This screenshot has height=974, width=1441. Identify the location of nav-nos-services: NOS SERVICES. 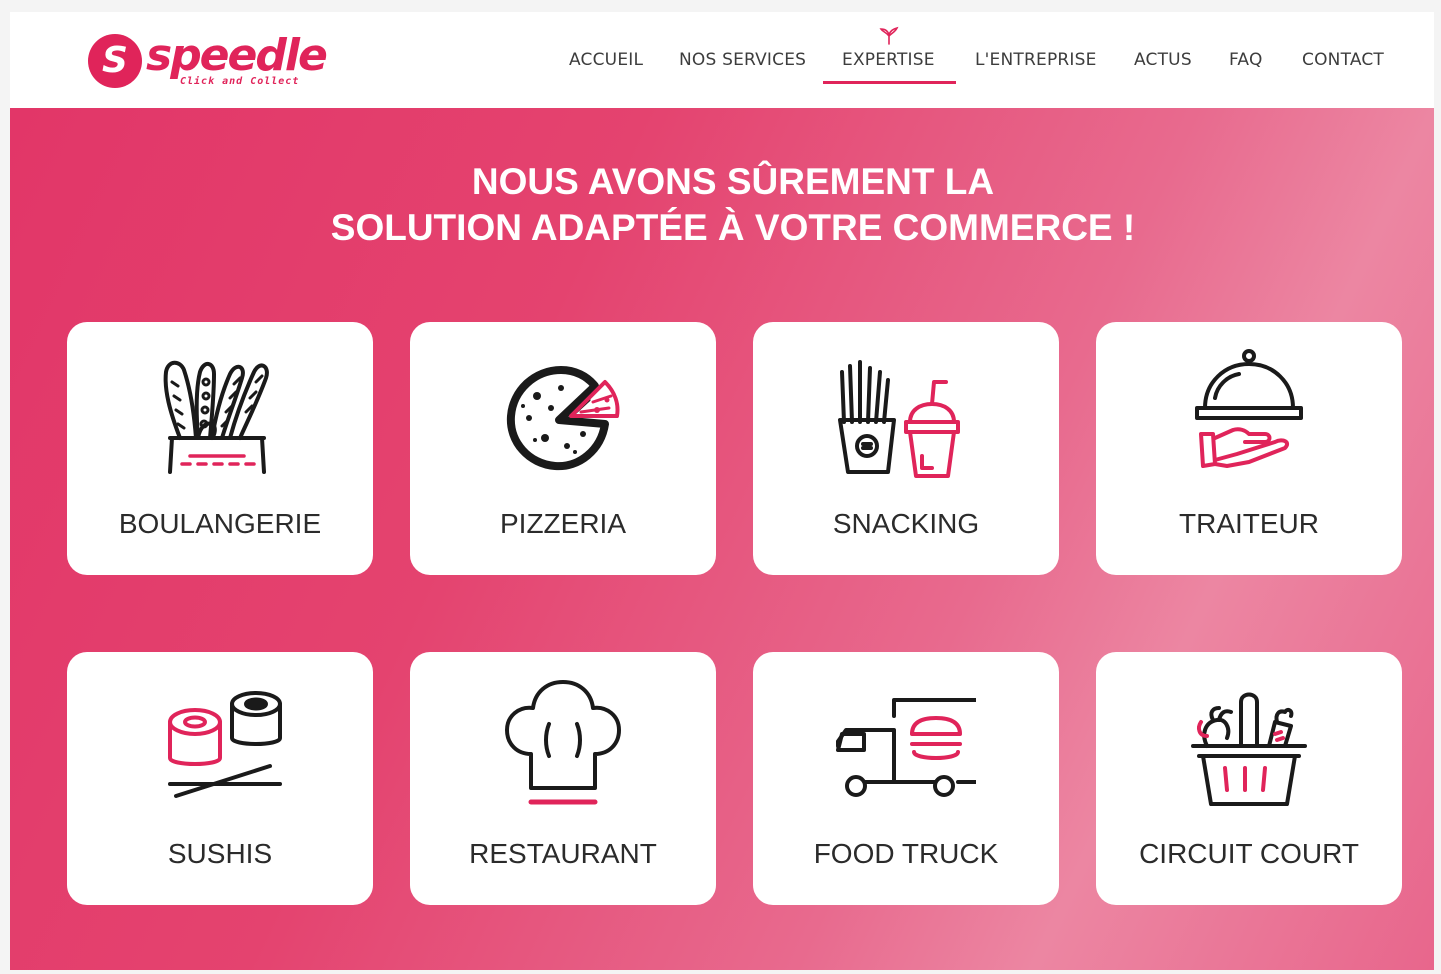
(742, 60).